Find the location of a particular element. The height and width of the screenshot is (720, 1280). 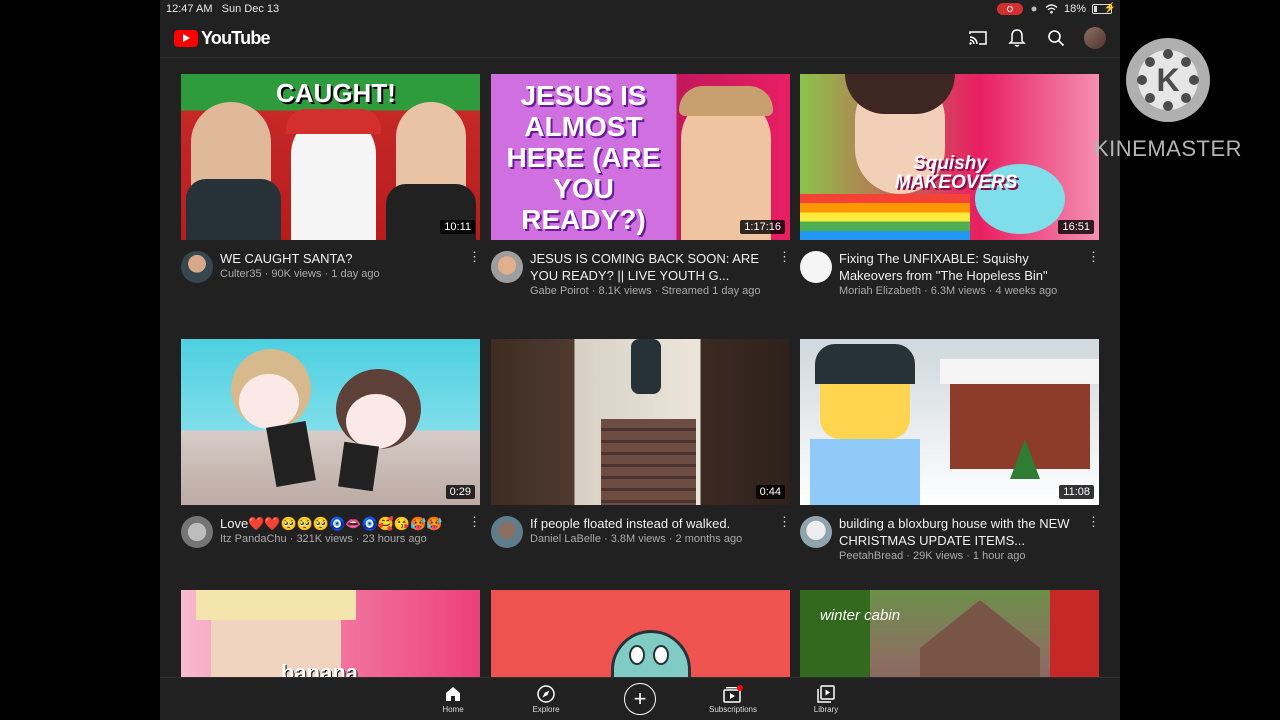

channel-name: Daniel LaBelle is located at coordinates (565, 539).